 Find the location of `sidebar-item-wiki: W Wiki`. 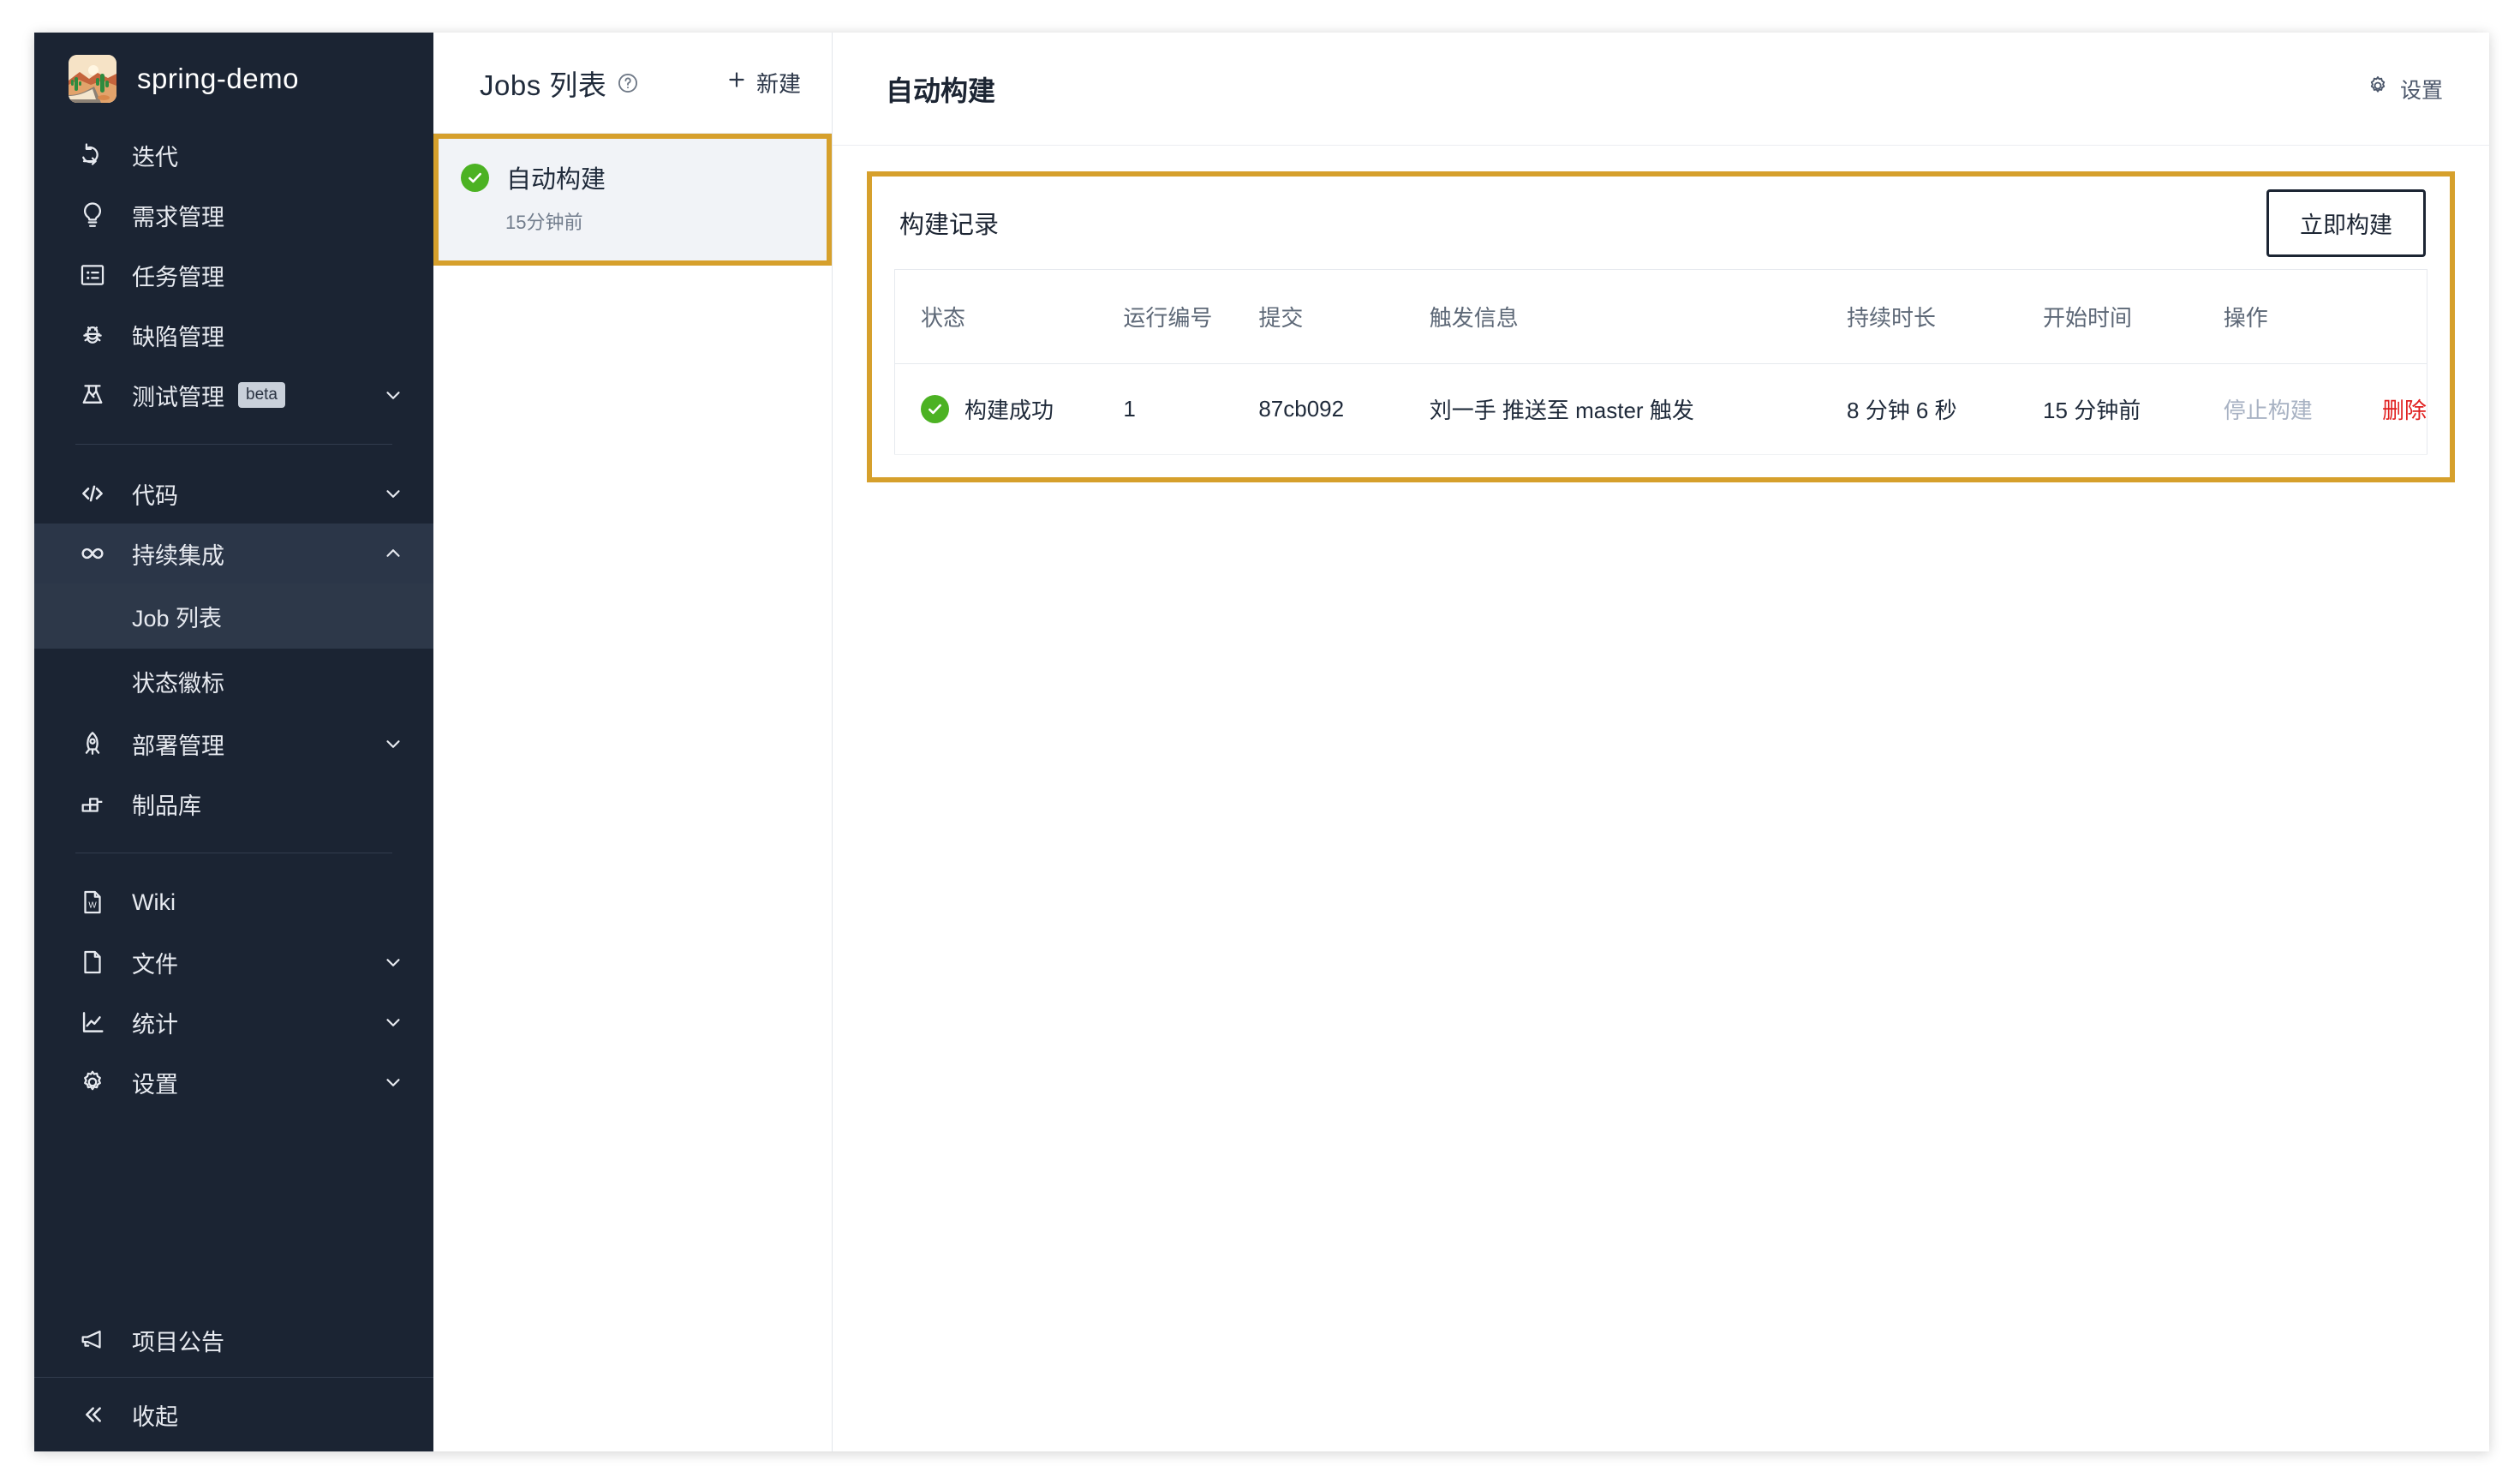

sidebar-item-wiki: W Wiki is located at coordinates (233, 902).